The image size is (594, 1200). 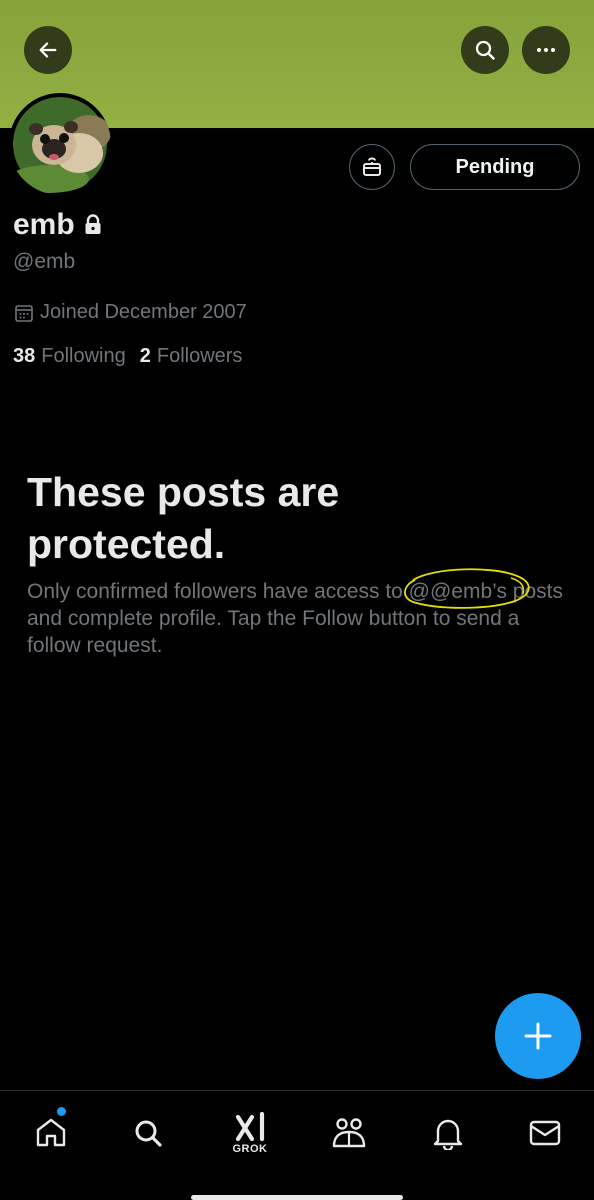 What do you see at coordinates (297, 1145) in the screenshot?
I see `bottom-navigation: GROK` at bounding box center [297, 1145].